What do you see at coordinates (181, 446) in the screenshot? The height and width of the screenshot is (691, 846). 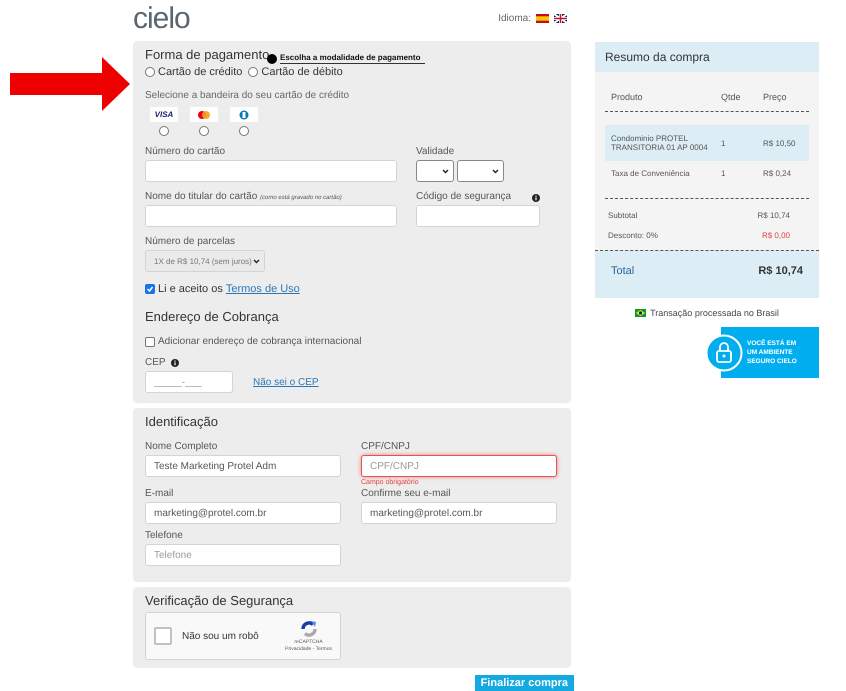 I see `field-label: Nome Completo` at bounding box center [181, 446].